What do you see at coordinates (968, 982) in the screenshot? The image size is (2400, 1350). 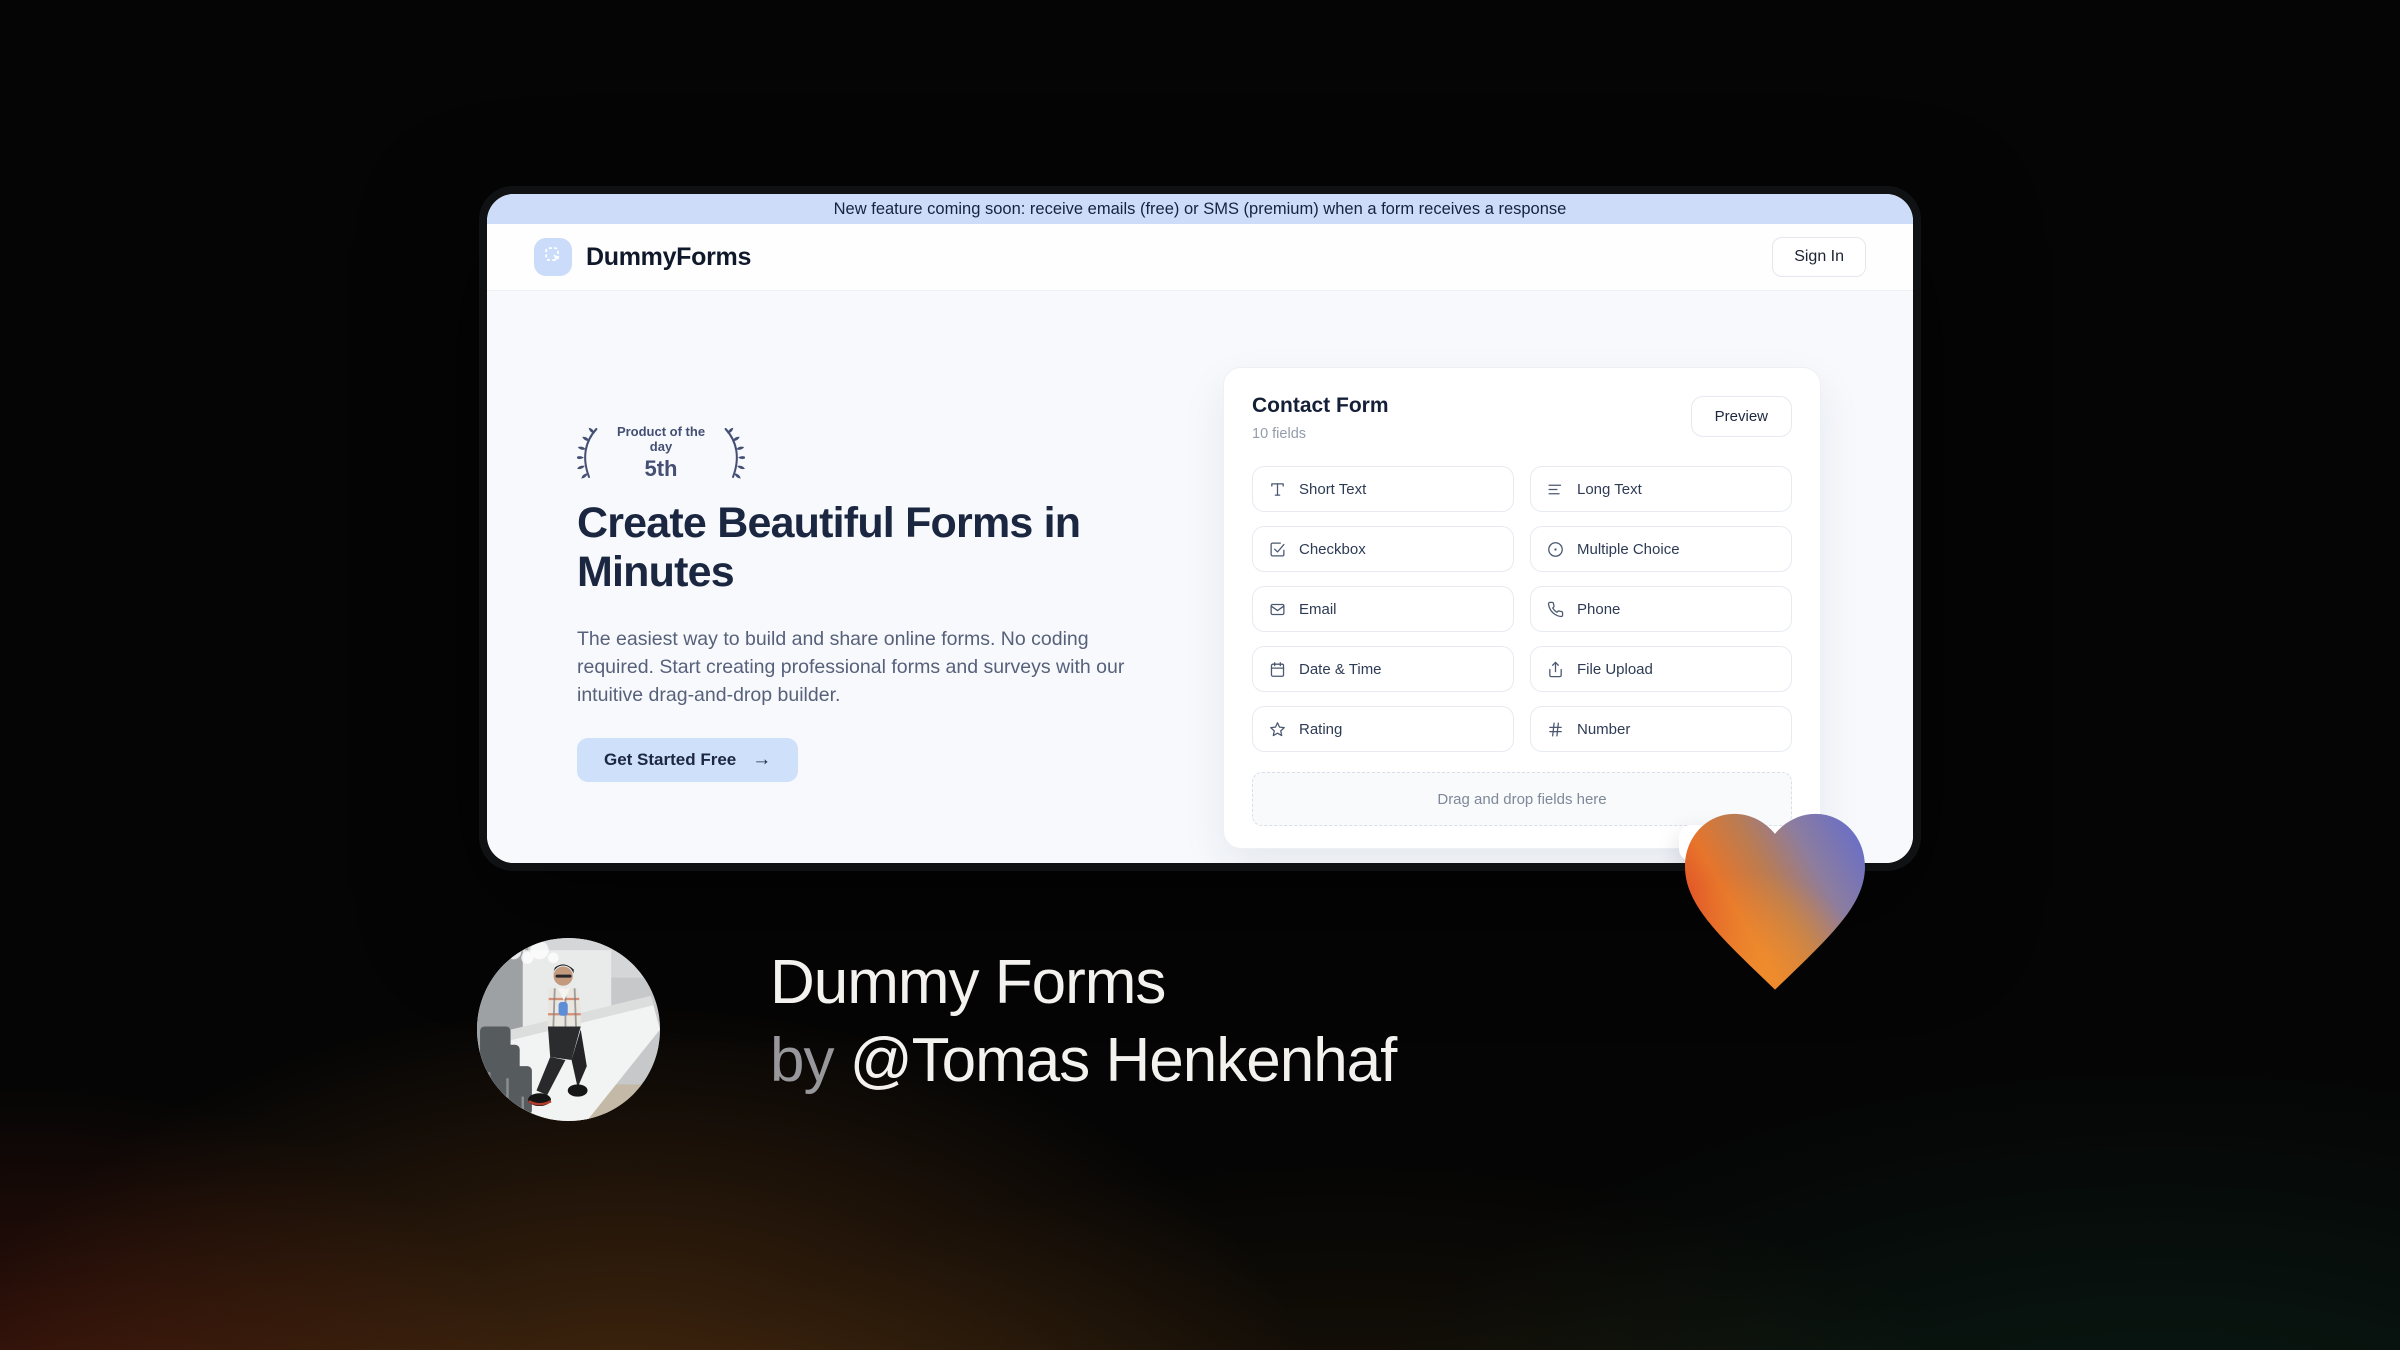 I see `caption-title: Dummy Forms` at bounding box center [968, 982].